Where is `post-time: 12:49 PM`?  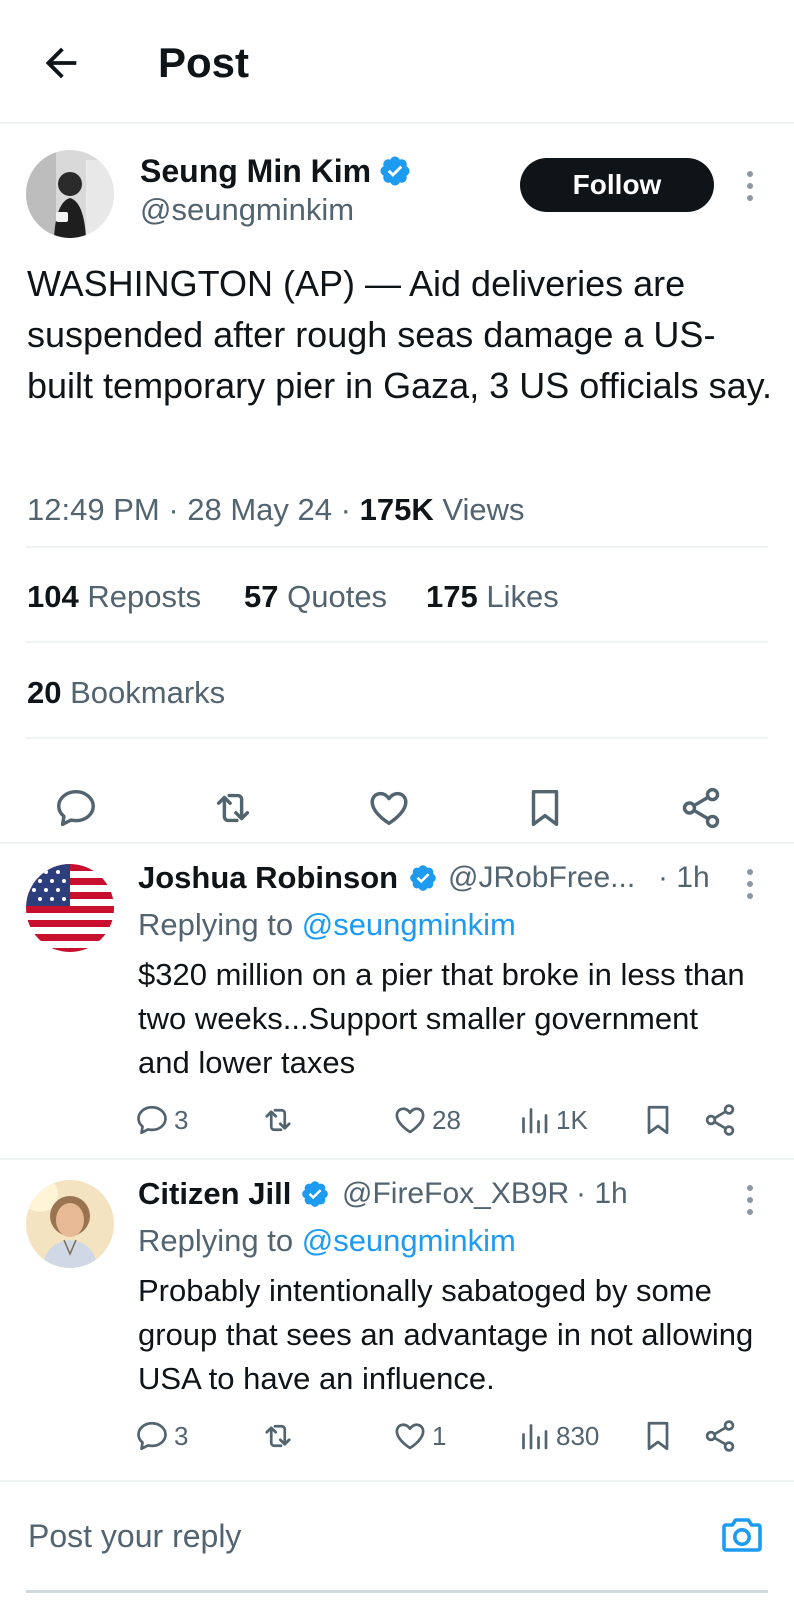
post-time: 12:49 PM is located at coordinates (93, 509).